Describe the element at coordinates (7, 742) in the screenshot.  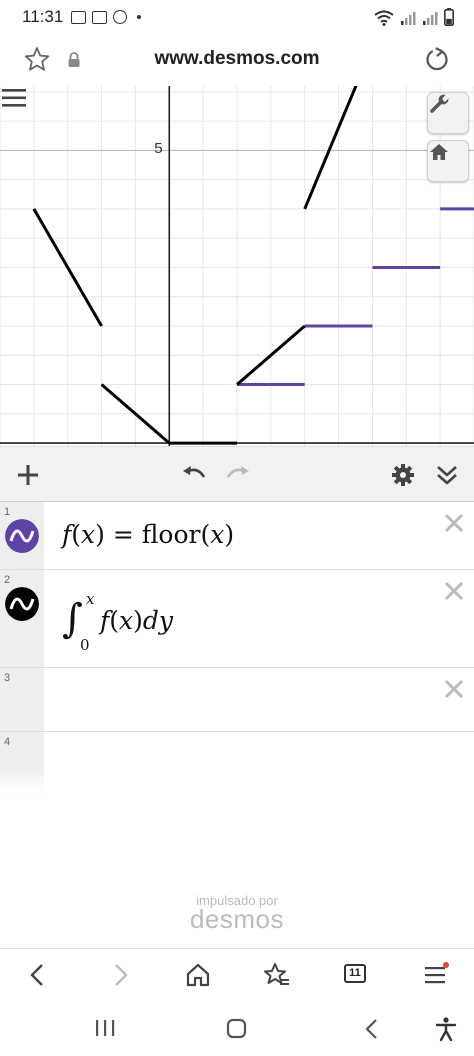
I see `row-number: 4` at that location.